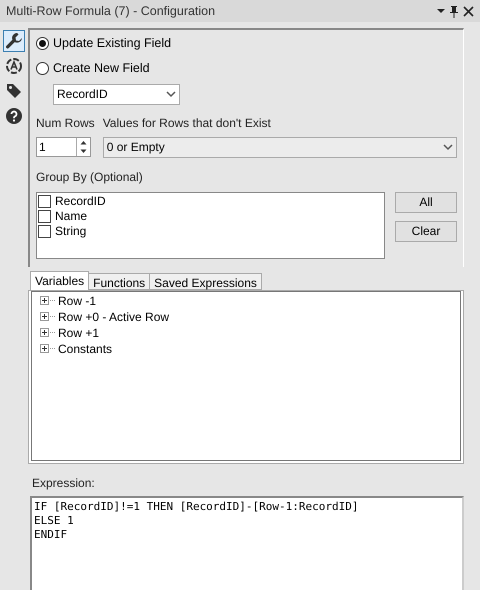 This screenshot has width=480, height=590. Describe the element at coordinates (250, 316) in the screenshot. I see `tree-node: Row +0 - Active Row` at that location.